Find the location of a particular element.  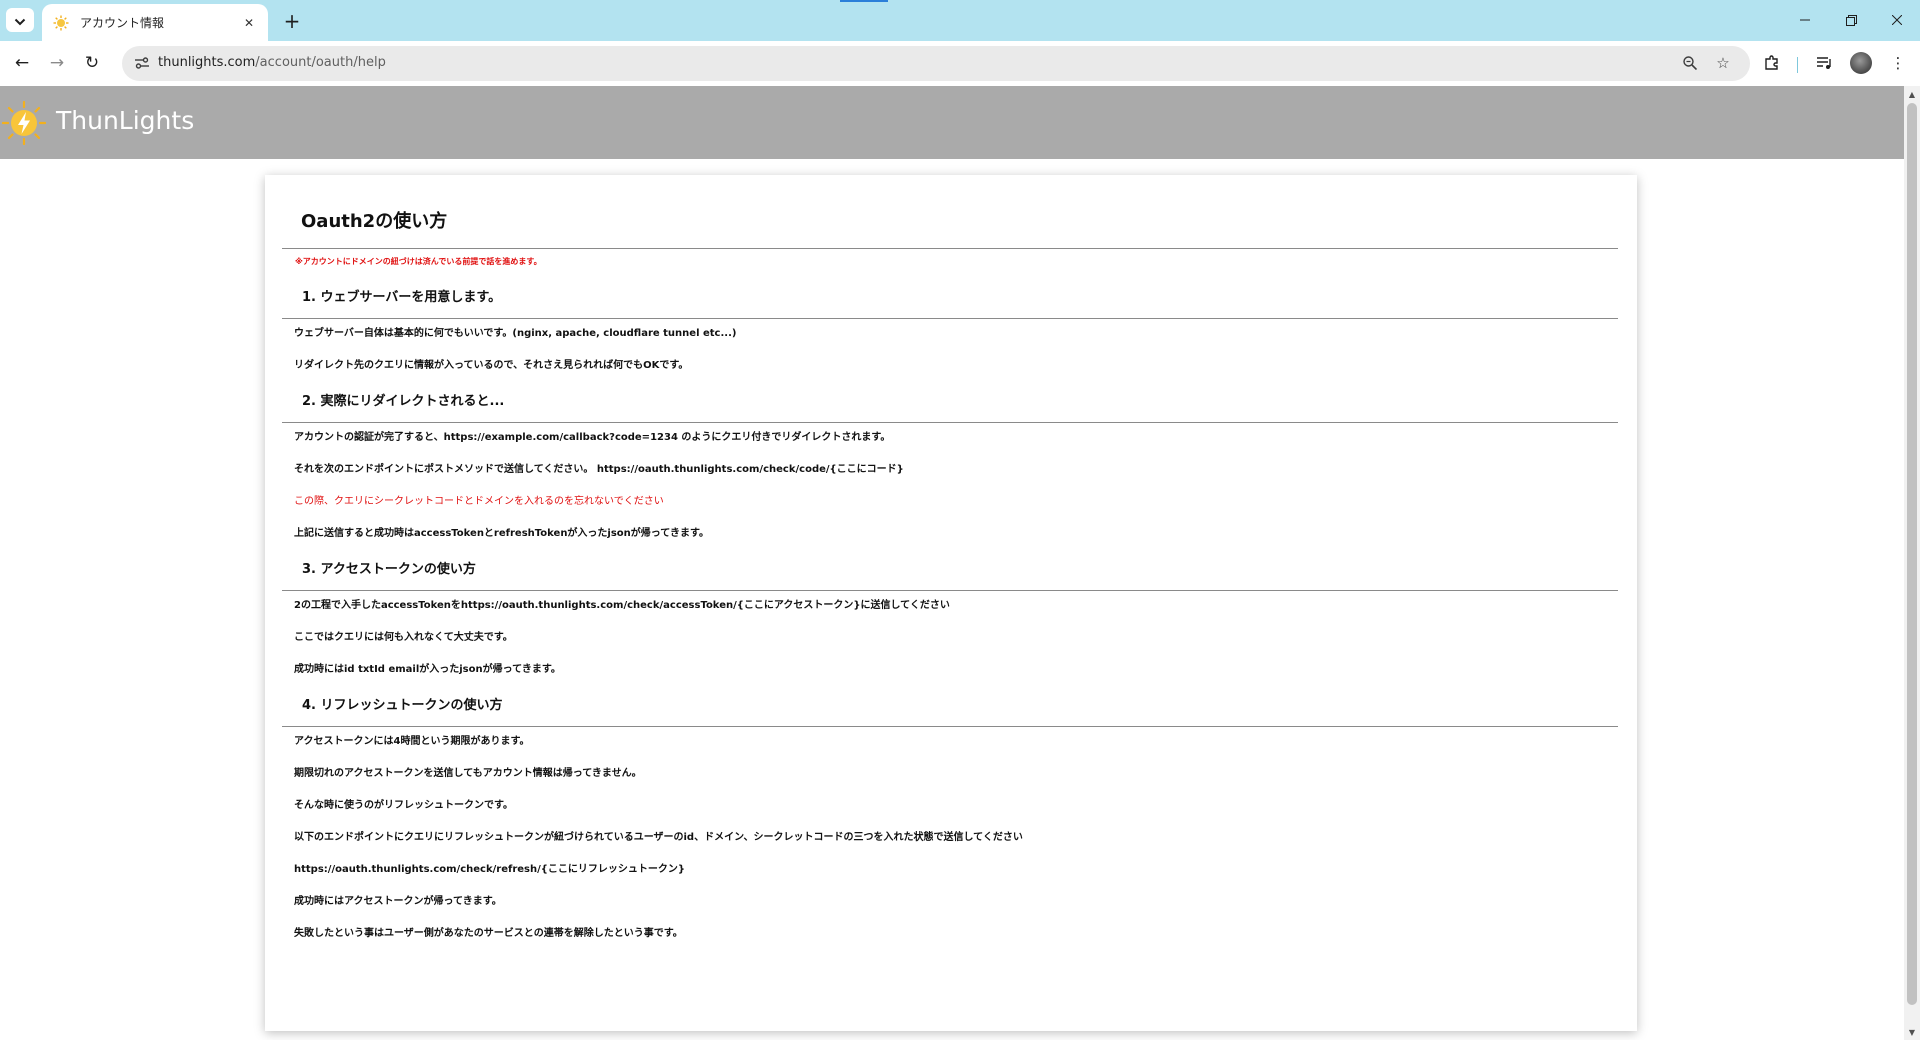

minimize-icon is located at coordinates (1805, 20).